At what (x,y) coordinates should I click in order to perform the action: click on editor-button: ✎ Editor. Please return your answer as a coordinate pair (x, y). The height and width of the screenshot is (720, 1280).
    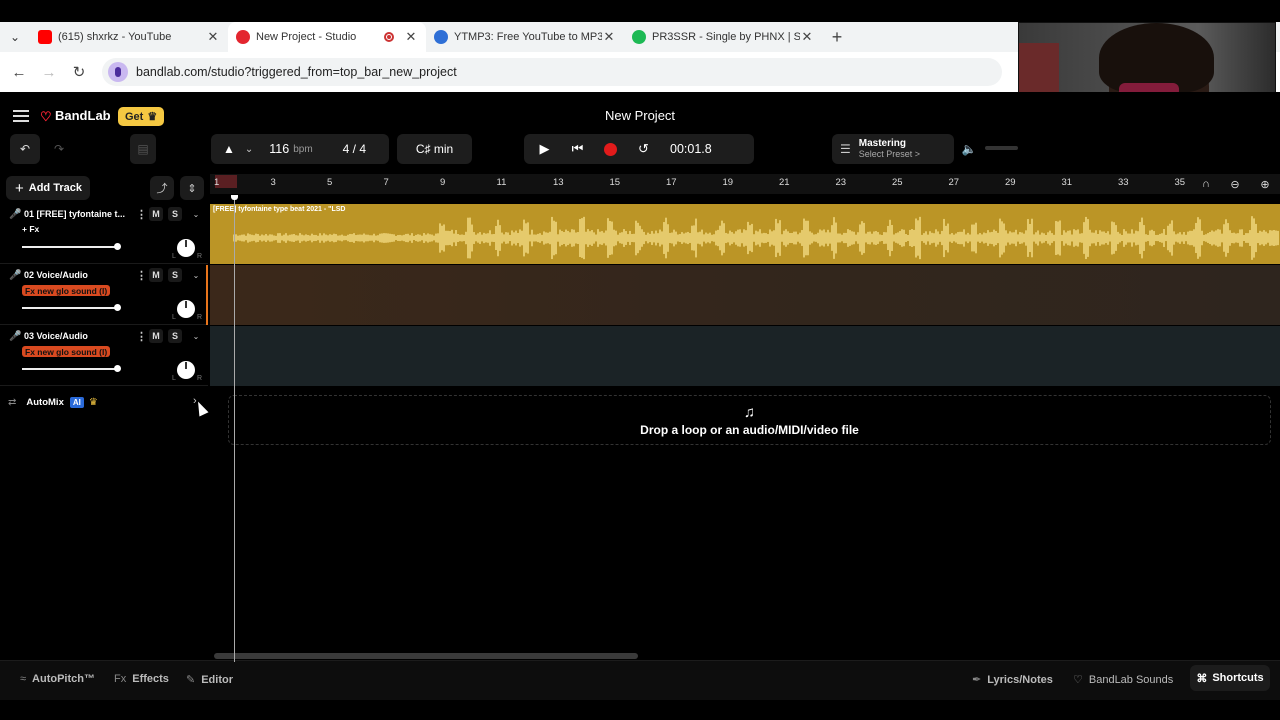
    Looking at the image, I should click on (209, 680).